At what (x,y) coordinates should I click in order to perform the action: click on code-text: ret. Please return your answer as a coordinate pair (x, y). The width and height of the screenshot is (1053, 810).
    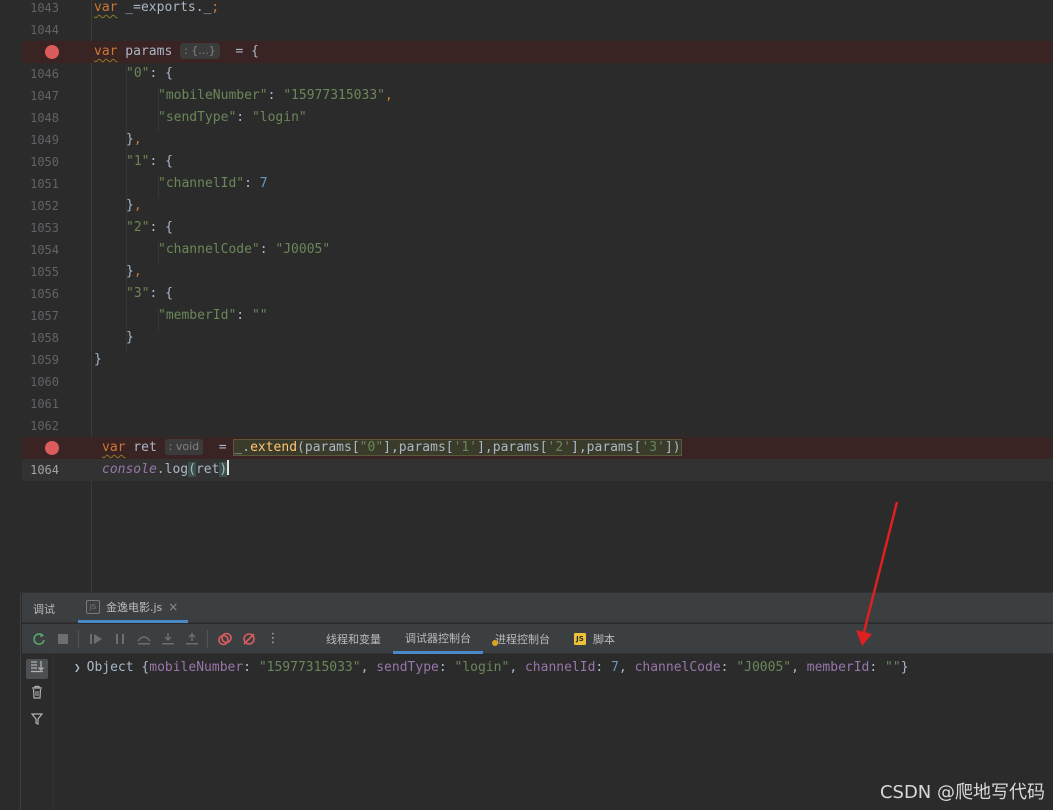
    Looking at the image, I should click on (207, 469).